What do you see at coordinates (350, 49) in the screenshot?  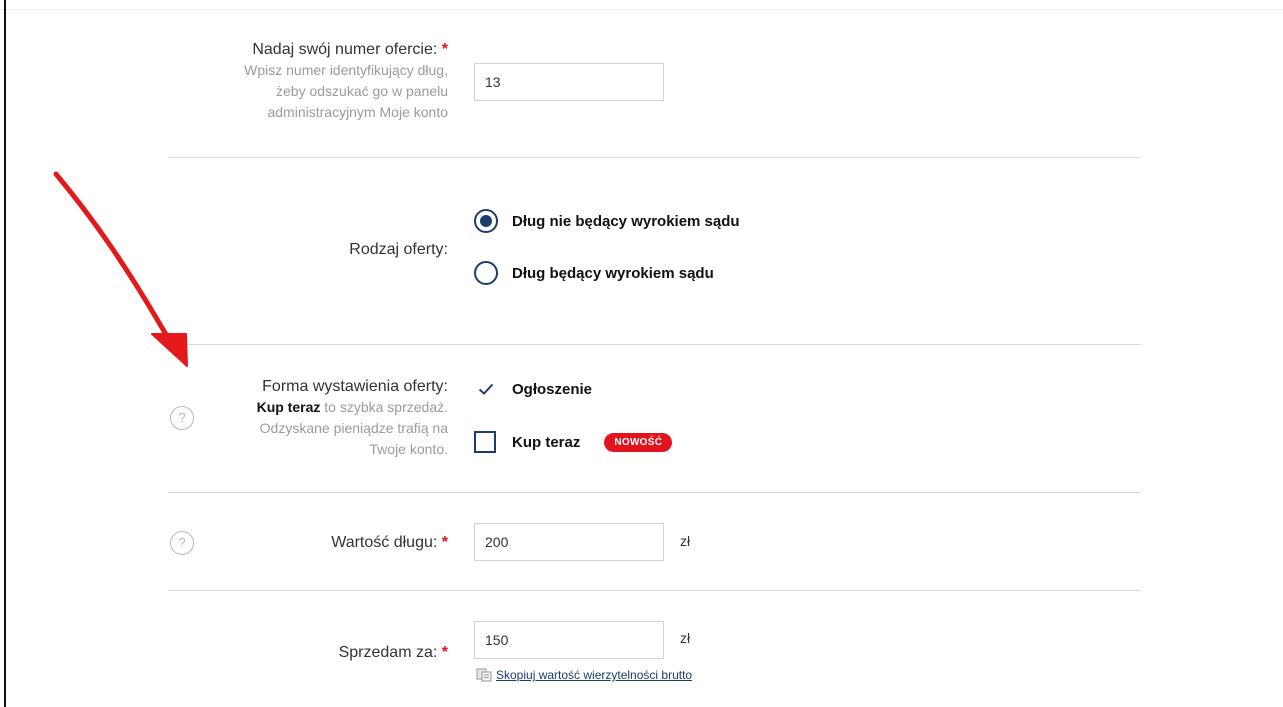 I see `offer-number-label: Nadaj swój numer ofercie: *` at bounding box center [350, 49].